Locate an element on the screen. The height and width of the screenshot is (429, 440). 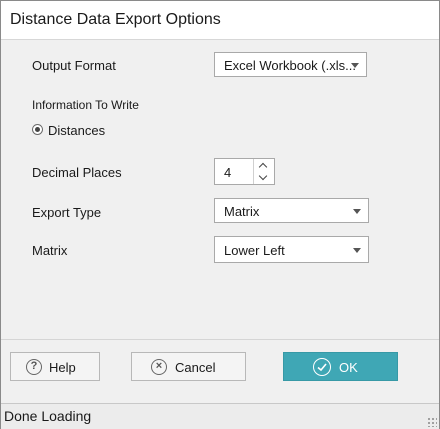
status-text: Done Loading is located at coordinates (48, 416).